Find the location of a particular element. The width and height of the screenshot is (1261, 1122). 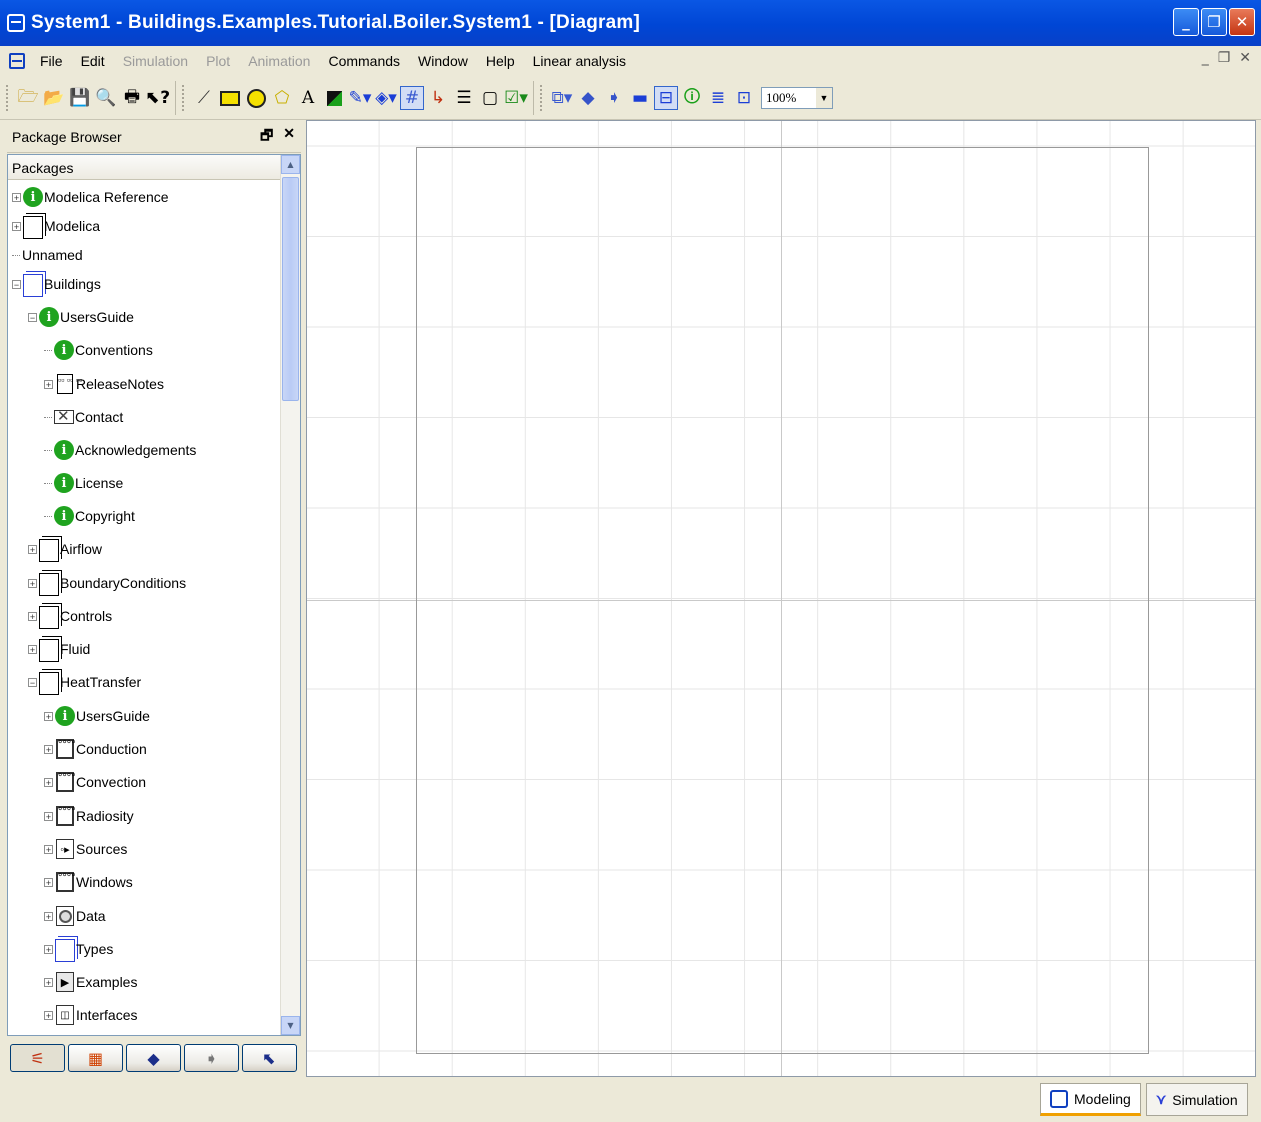

document-icon is located at coordinates (17, 61).